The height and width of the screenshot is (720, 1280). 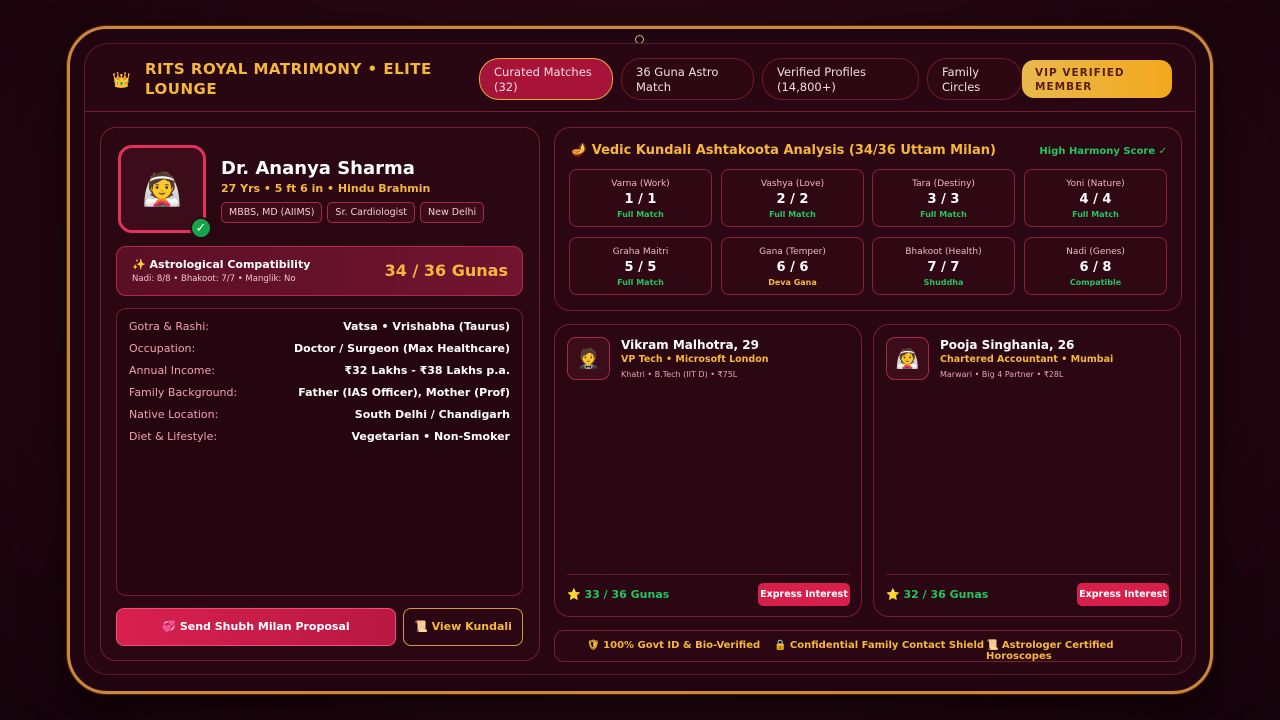 I want to click on koota-value: 2 / 2, so click(x=792, y=199).